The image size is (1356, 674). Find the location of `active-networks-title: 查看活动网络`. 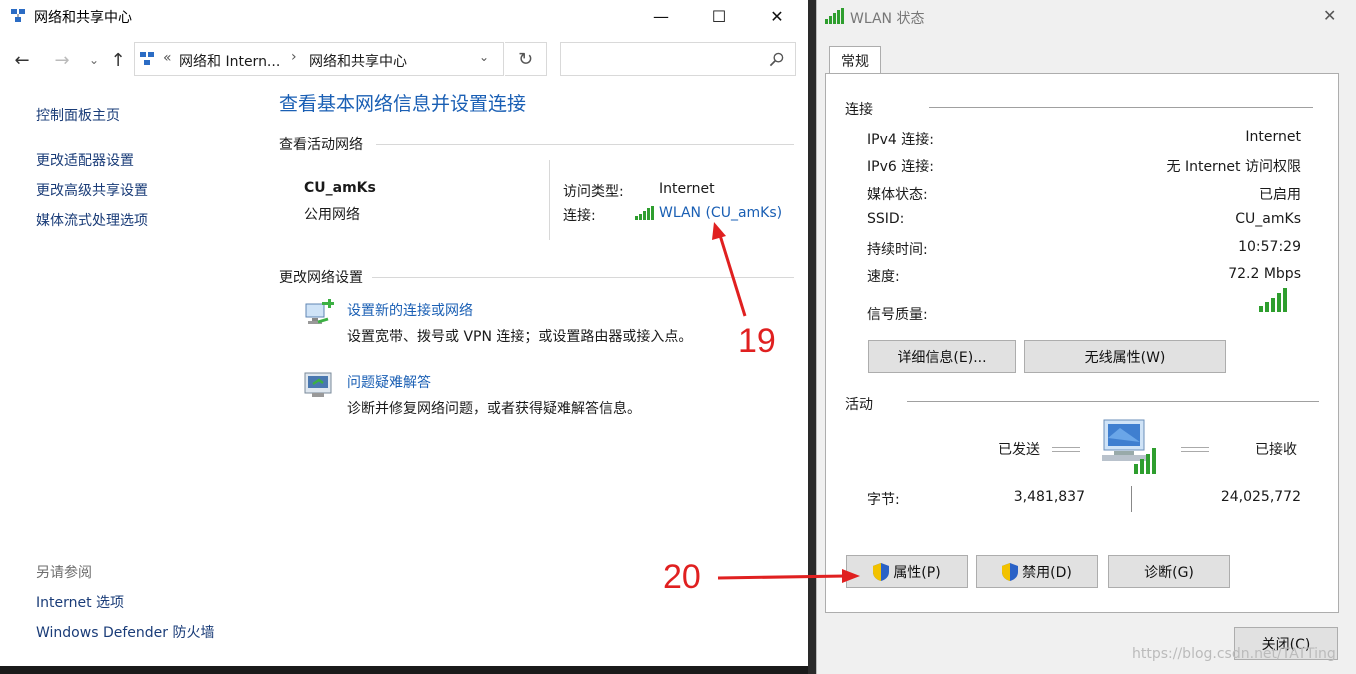

active-networks-title: 查看活动网络 is located at coordinates (321, 145).